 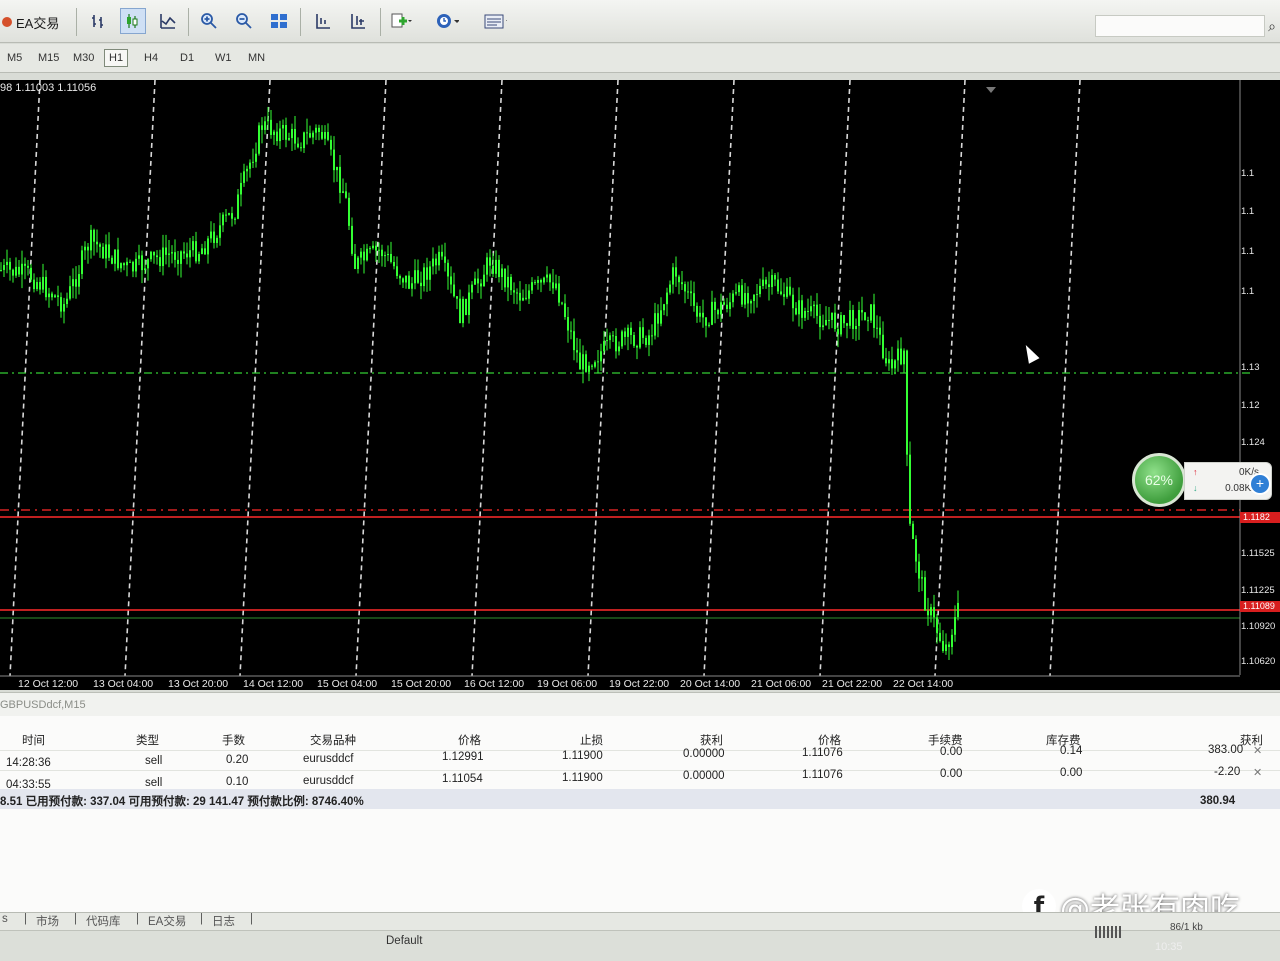 I want to click on chart-tab-strip: GBPUSDdcf,M15, so click(x=640, y=705).